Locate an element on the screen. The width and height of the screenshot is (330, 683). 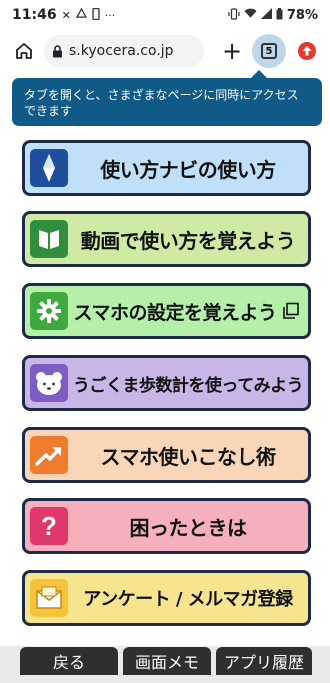
battery-icon is located at coordinates (279, 15).